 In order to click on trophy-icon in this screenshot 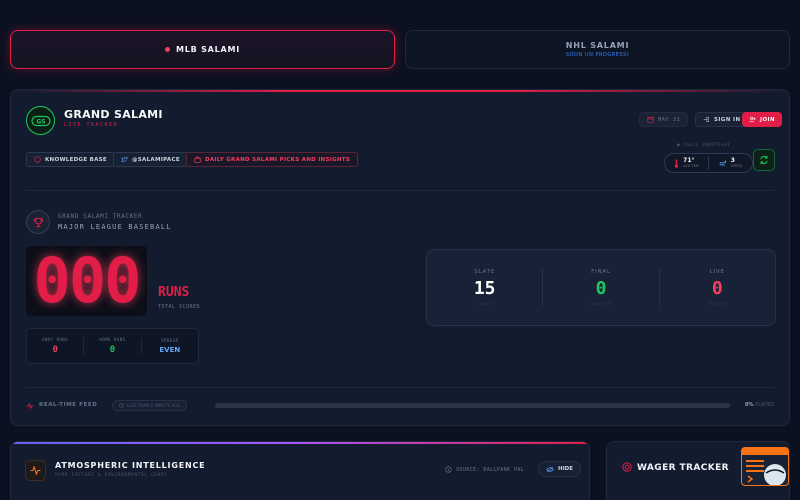, I will do `click(38, 222)`.